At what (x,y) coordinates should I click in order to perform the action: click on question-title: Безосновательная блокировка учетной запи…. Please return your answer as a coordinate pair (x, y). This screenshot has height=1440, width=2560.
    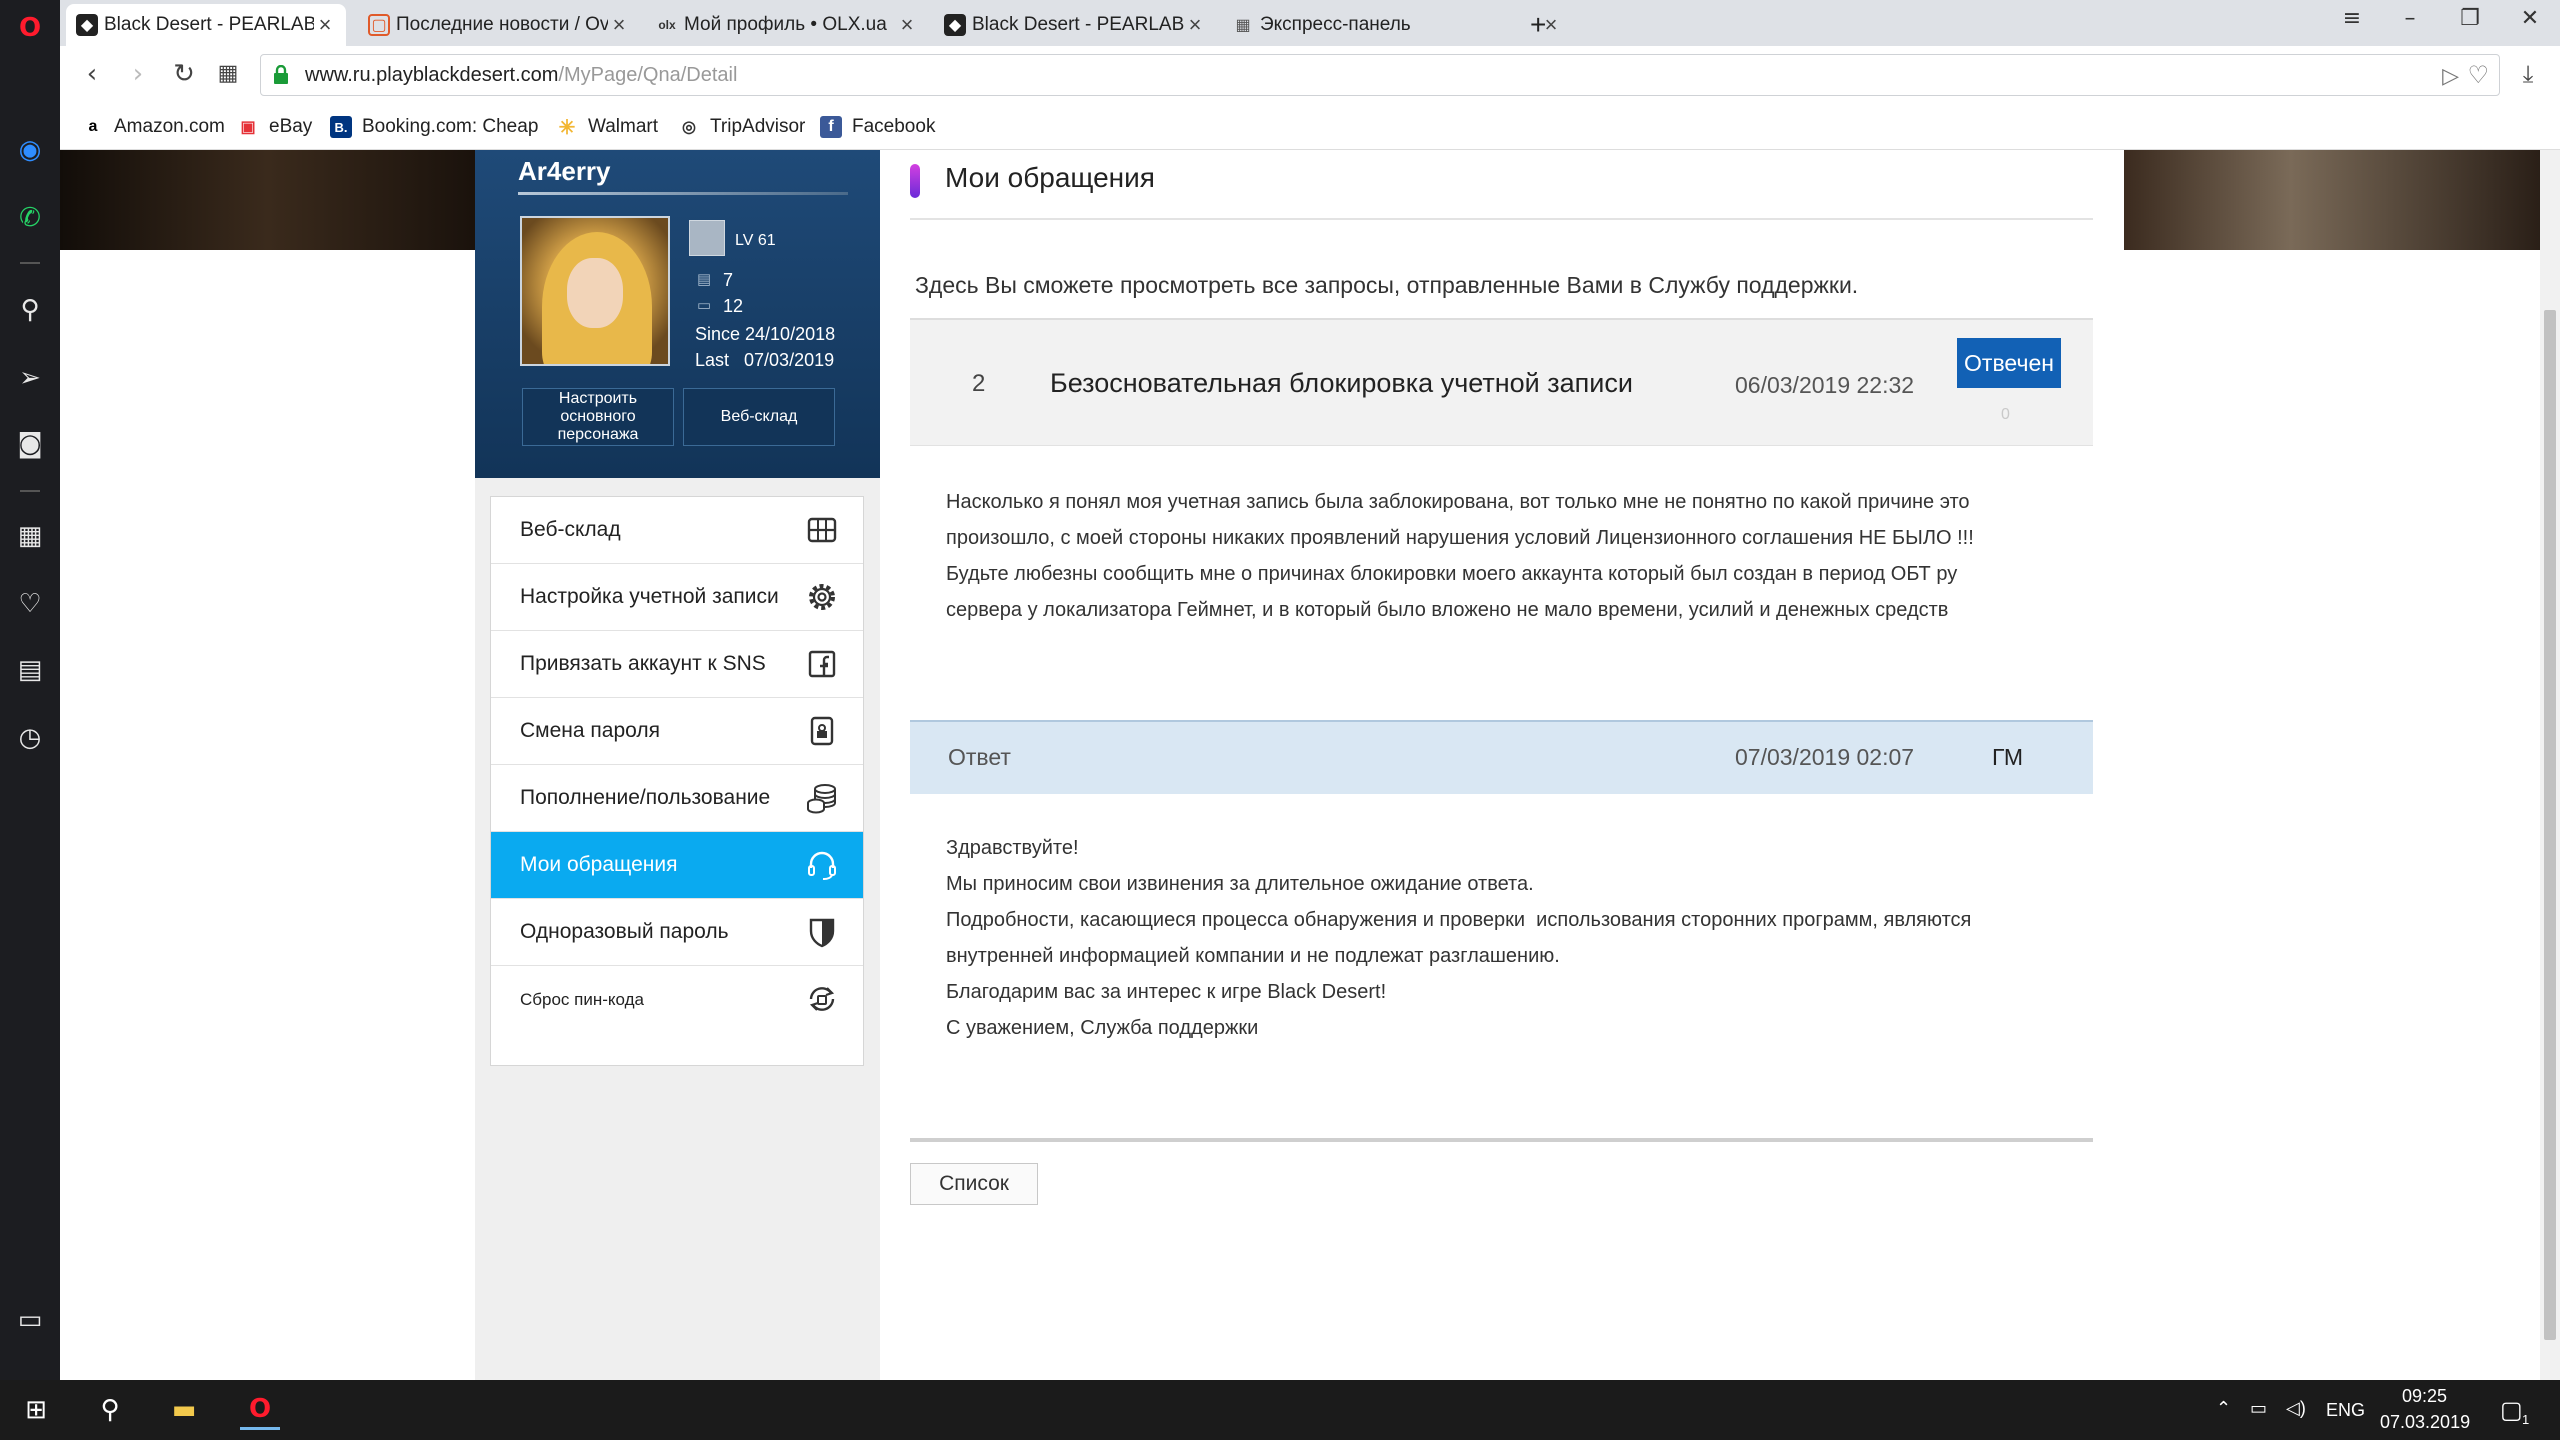
    Looking at the image, I should click on (1341, 383).